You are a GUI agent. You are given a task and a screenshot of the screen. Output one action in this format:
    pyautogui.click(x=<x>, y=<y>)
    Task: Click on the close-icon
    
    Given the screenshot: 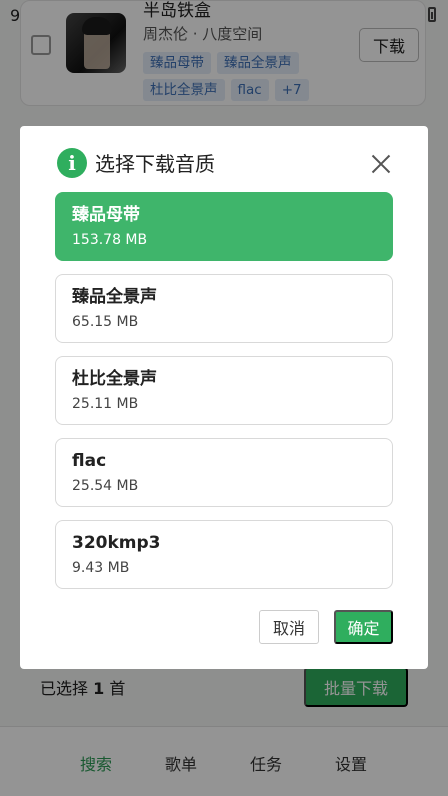 What is the action you would take?
    pyautogui.click(x=381, y=164)
    